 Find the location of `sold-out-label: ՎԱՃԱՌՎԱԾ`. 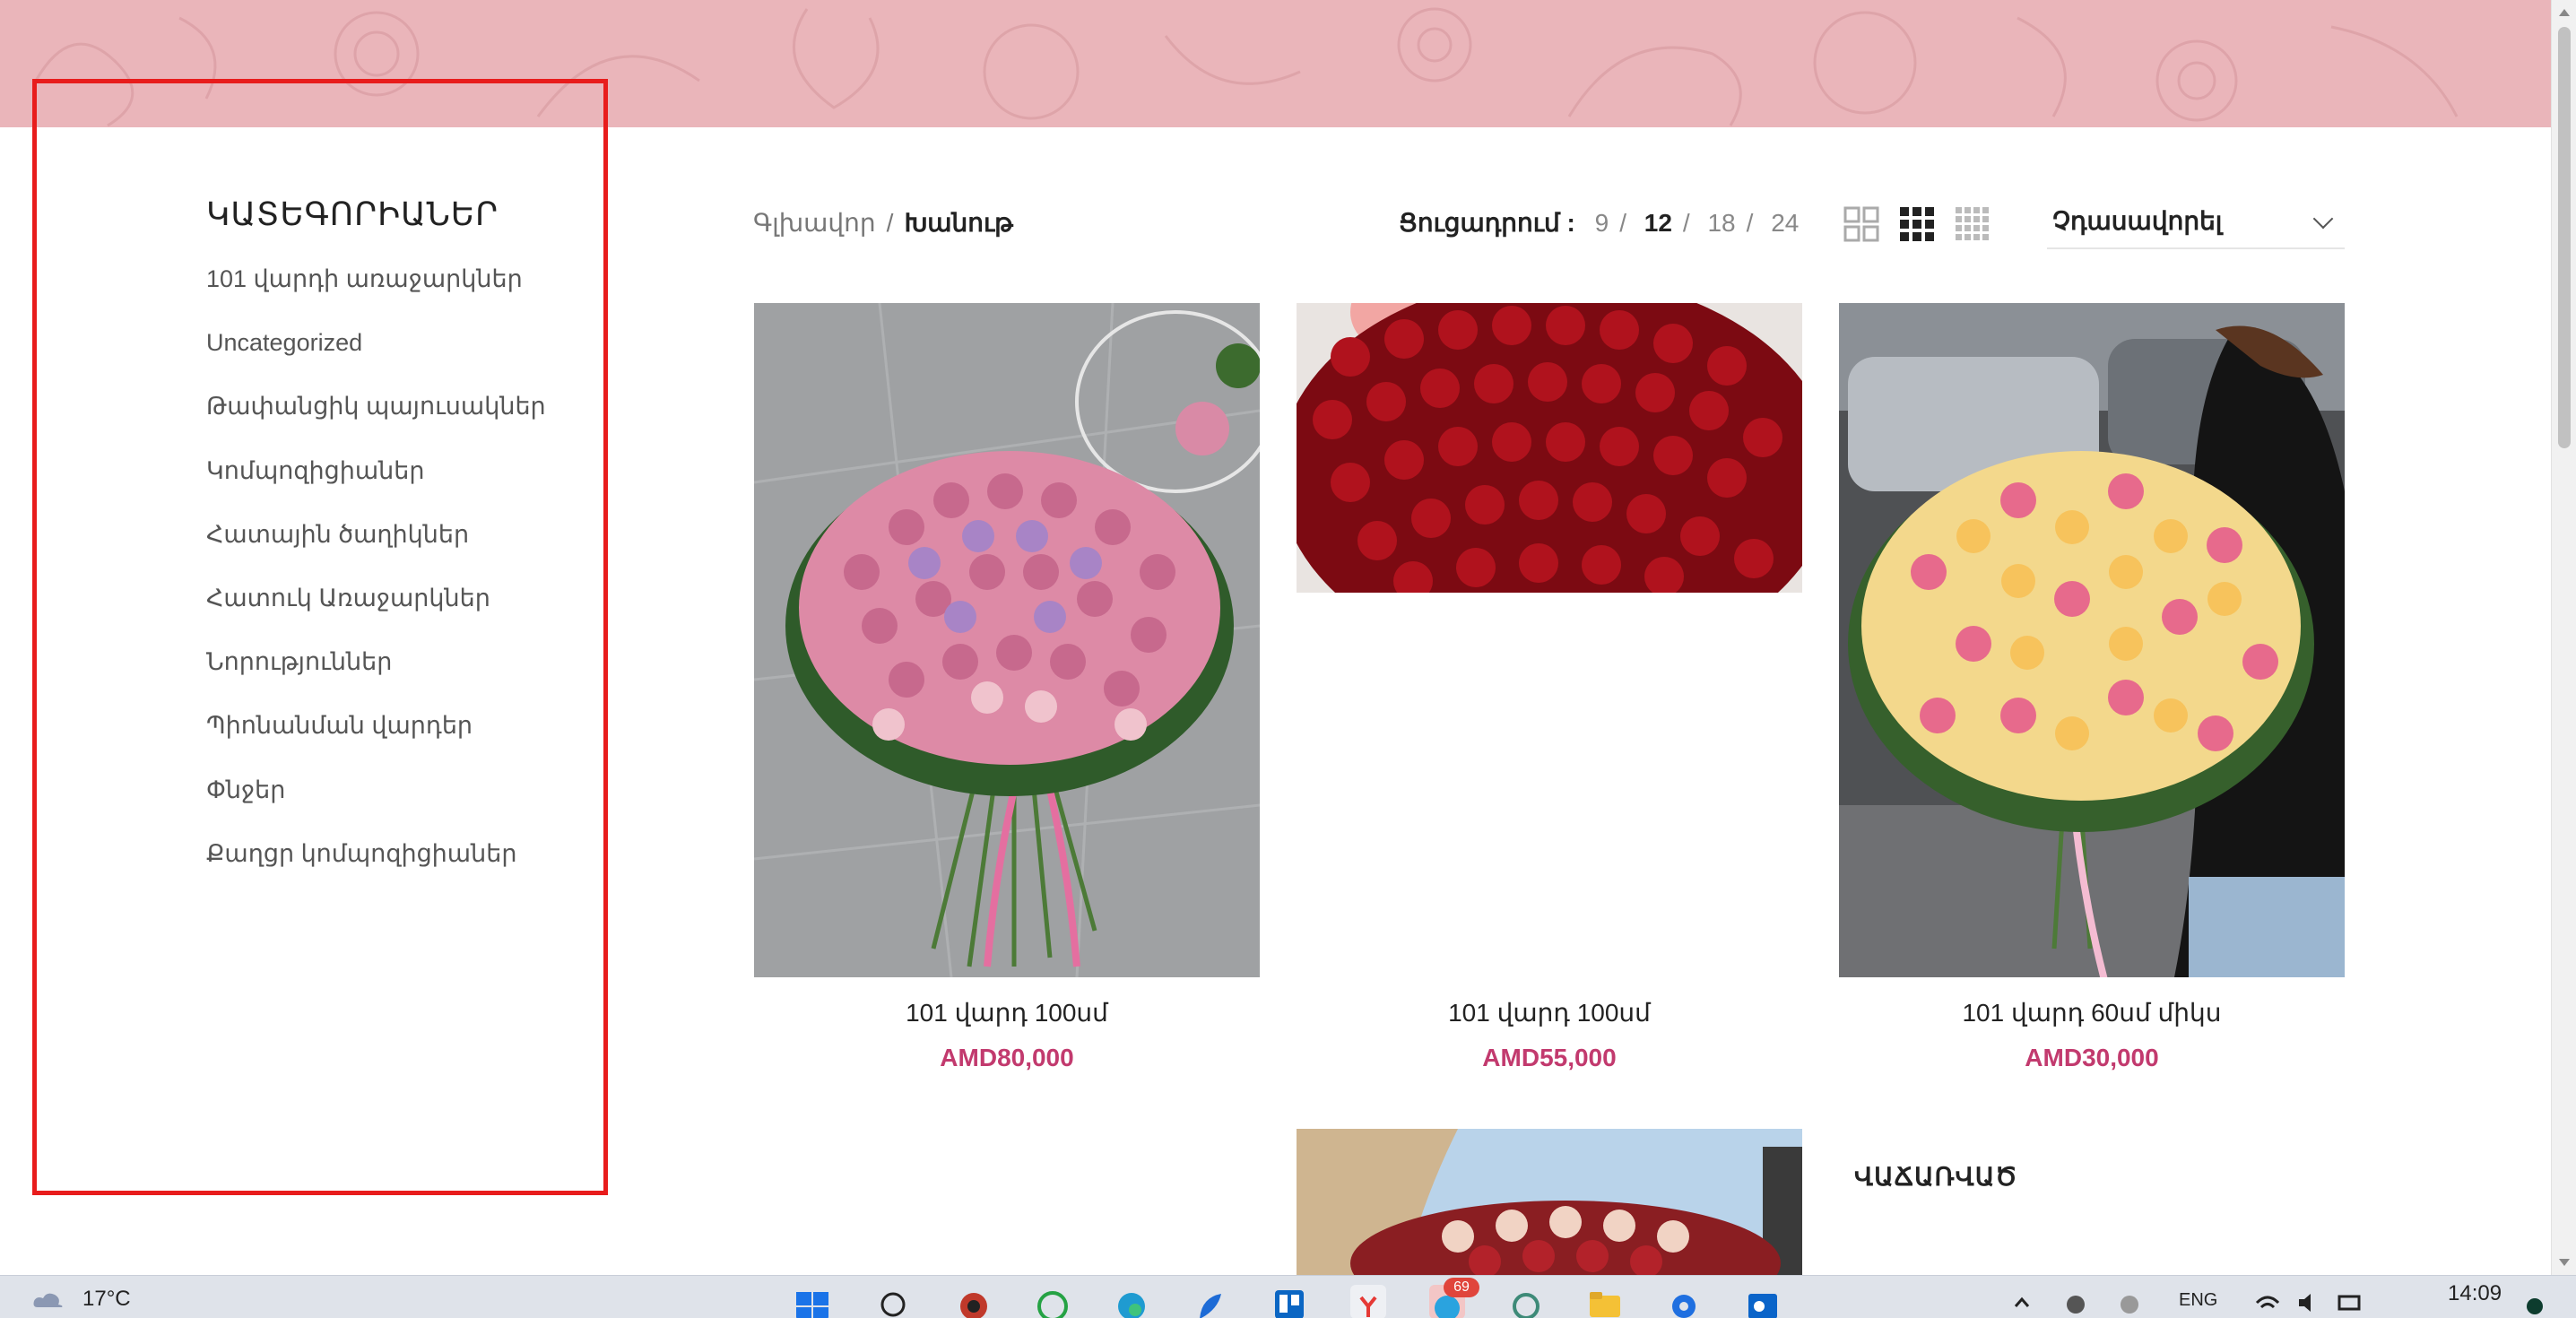

sold-out-label: ՎԱՃԱՌՎԱԾ is located at coordinates (1936, 1177).